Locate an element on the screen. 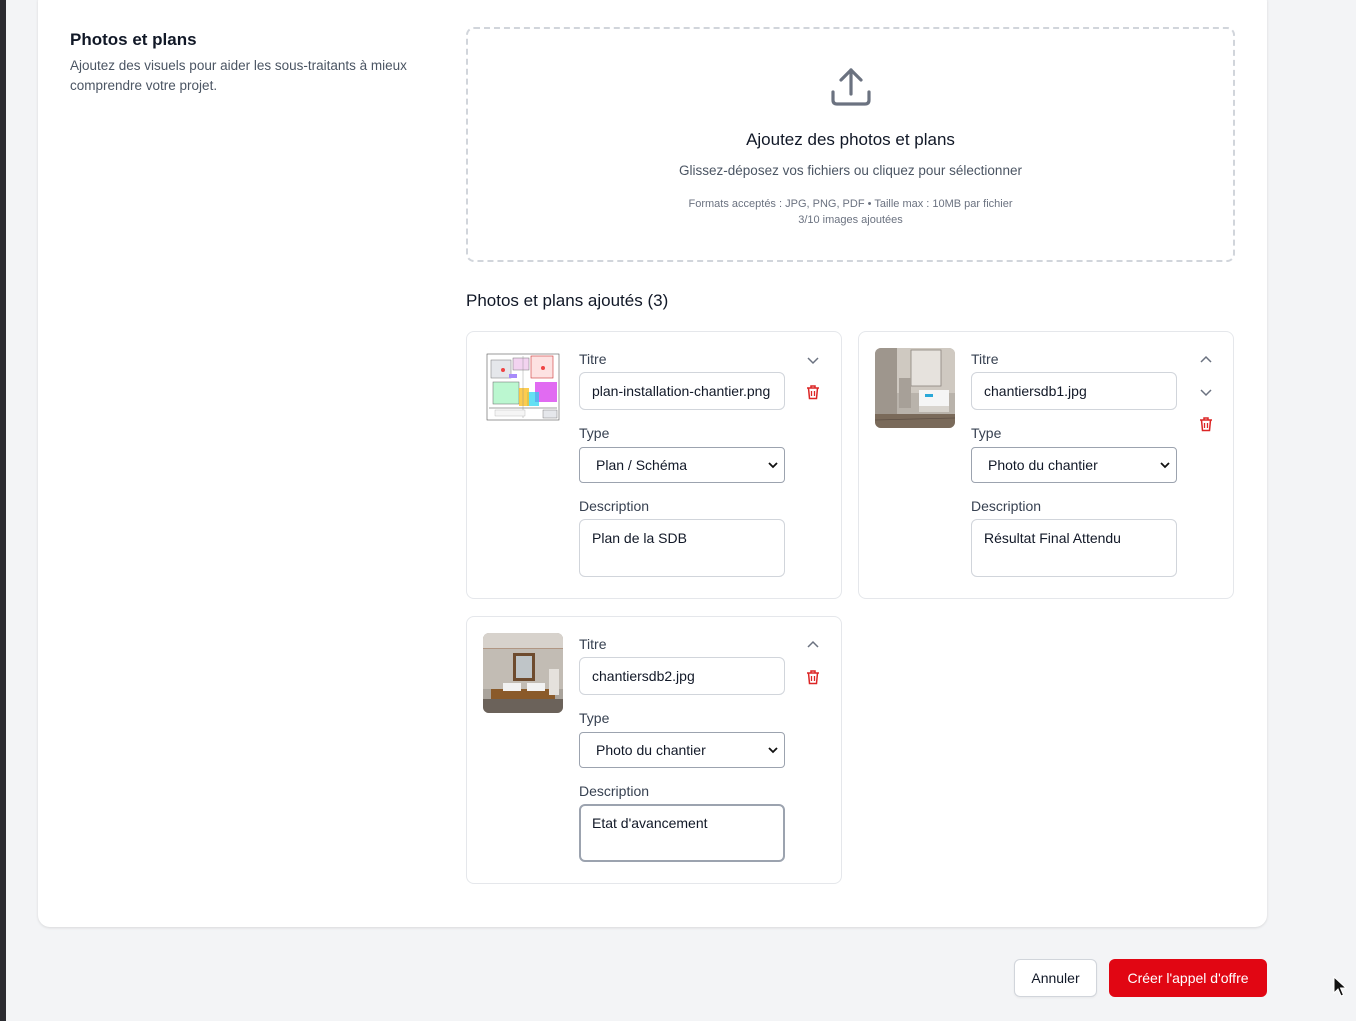  collapse-toggle-button is located at coordinates (813, 360).